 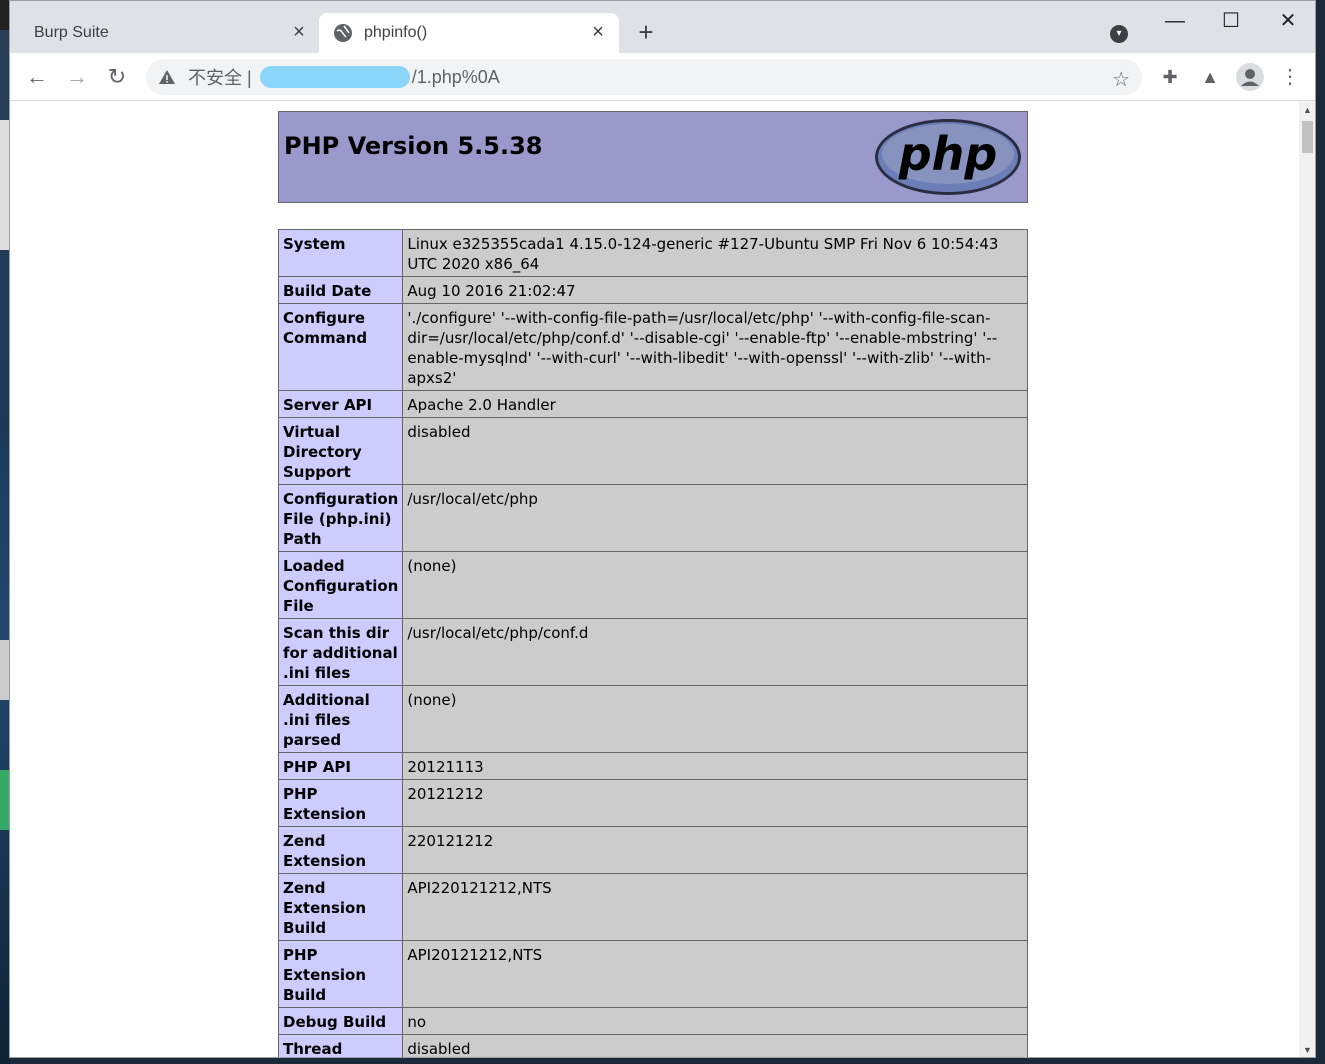 What do you see at coordinates (715, 907) in the screenshot?
I see `row-value: API220121212,NTS` at bounding box center [715, 907].